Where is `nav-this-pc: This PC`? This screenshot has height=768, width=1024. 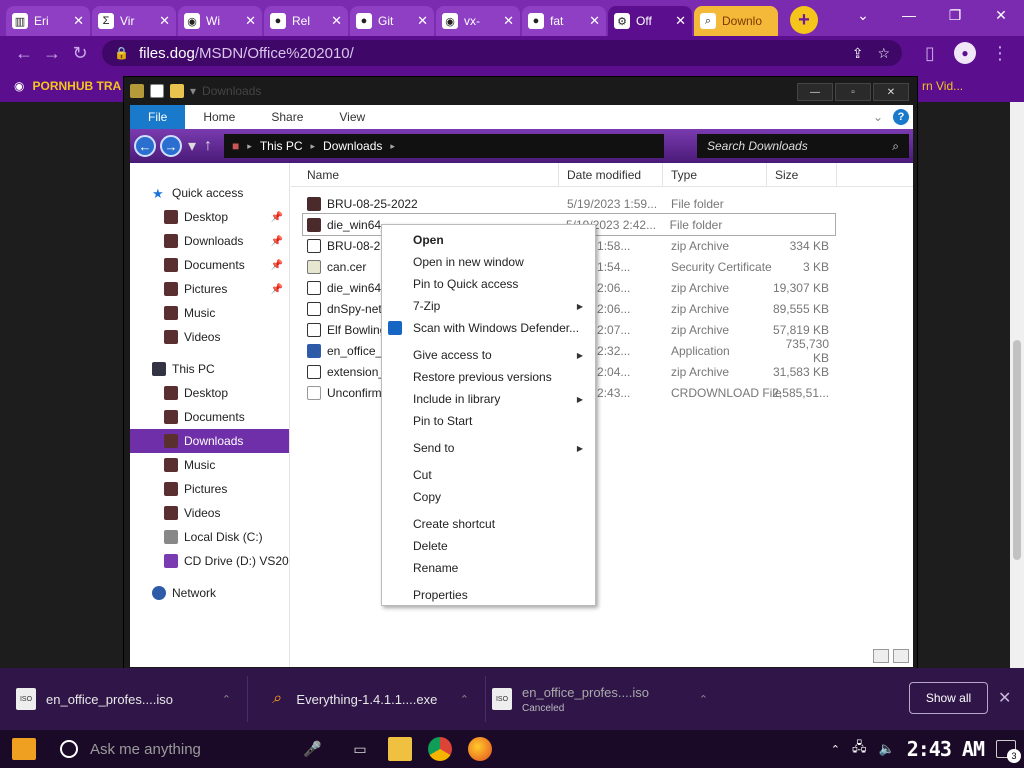
nav-this-pc: This PC is located at coordinates (209, 369).